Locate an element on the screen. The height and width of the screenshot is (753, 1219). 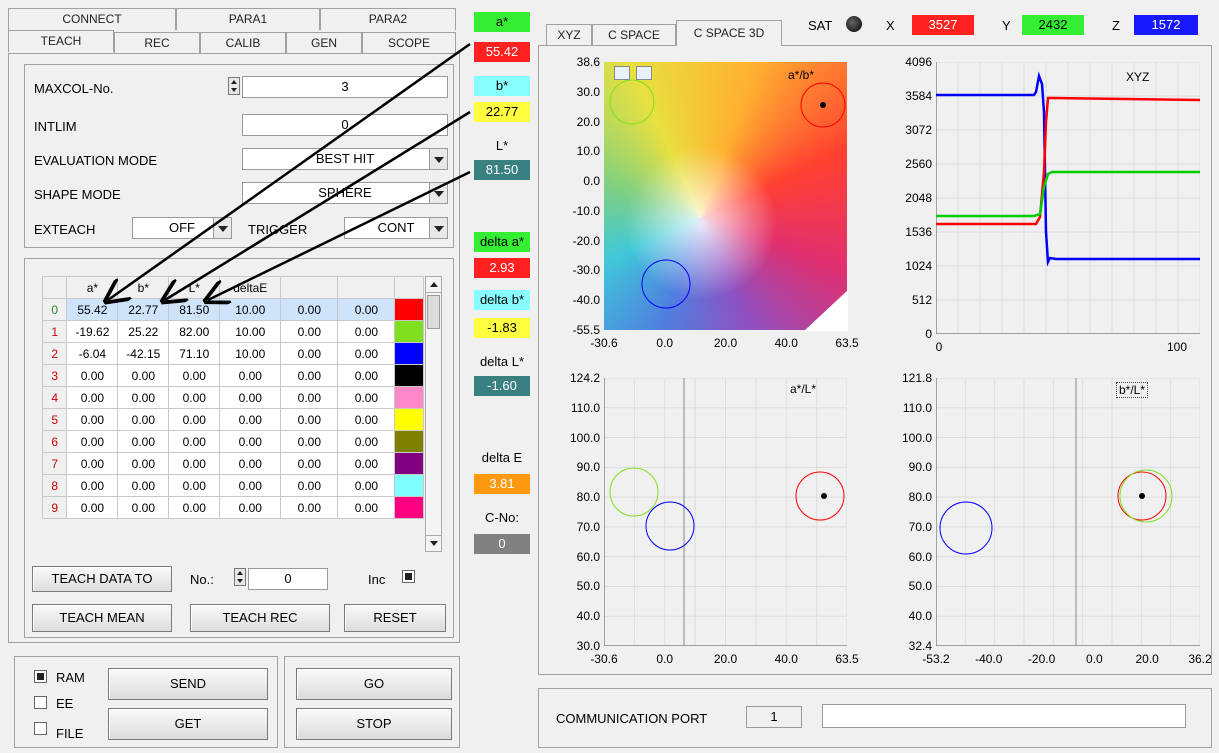
ram-checkbox is located at coordinates (40, 676).